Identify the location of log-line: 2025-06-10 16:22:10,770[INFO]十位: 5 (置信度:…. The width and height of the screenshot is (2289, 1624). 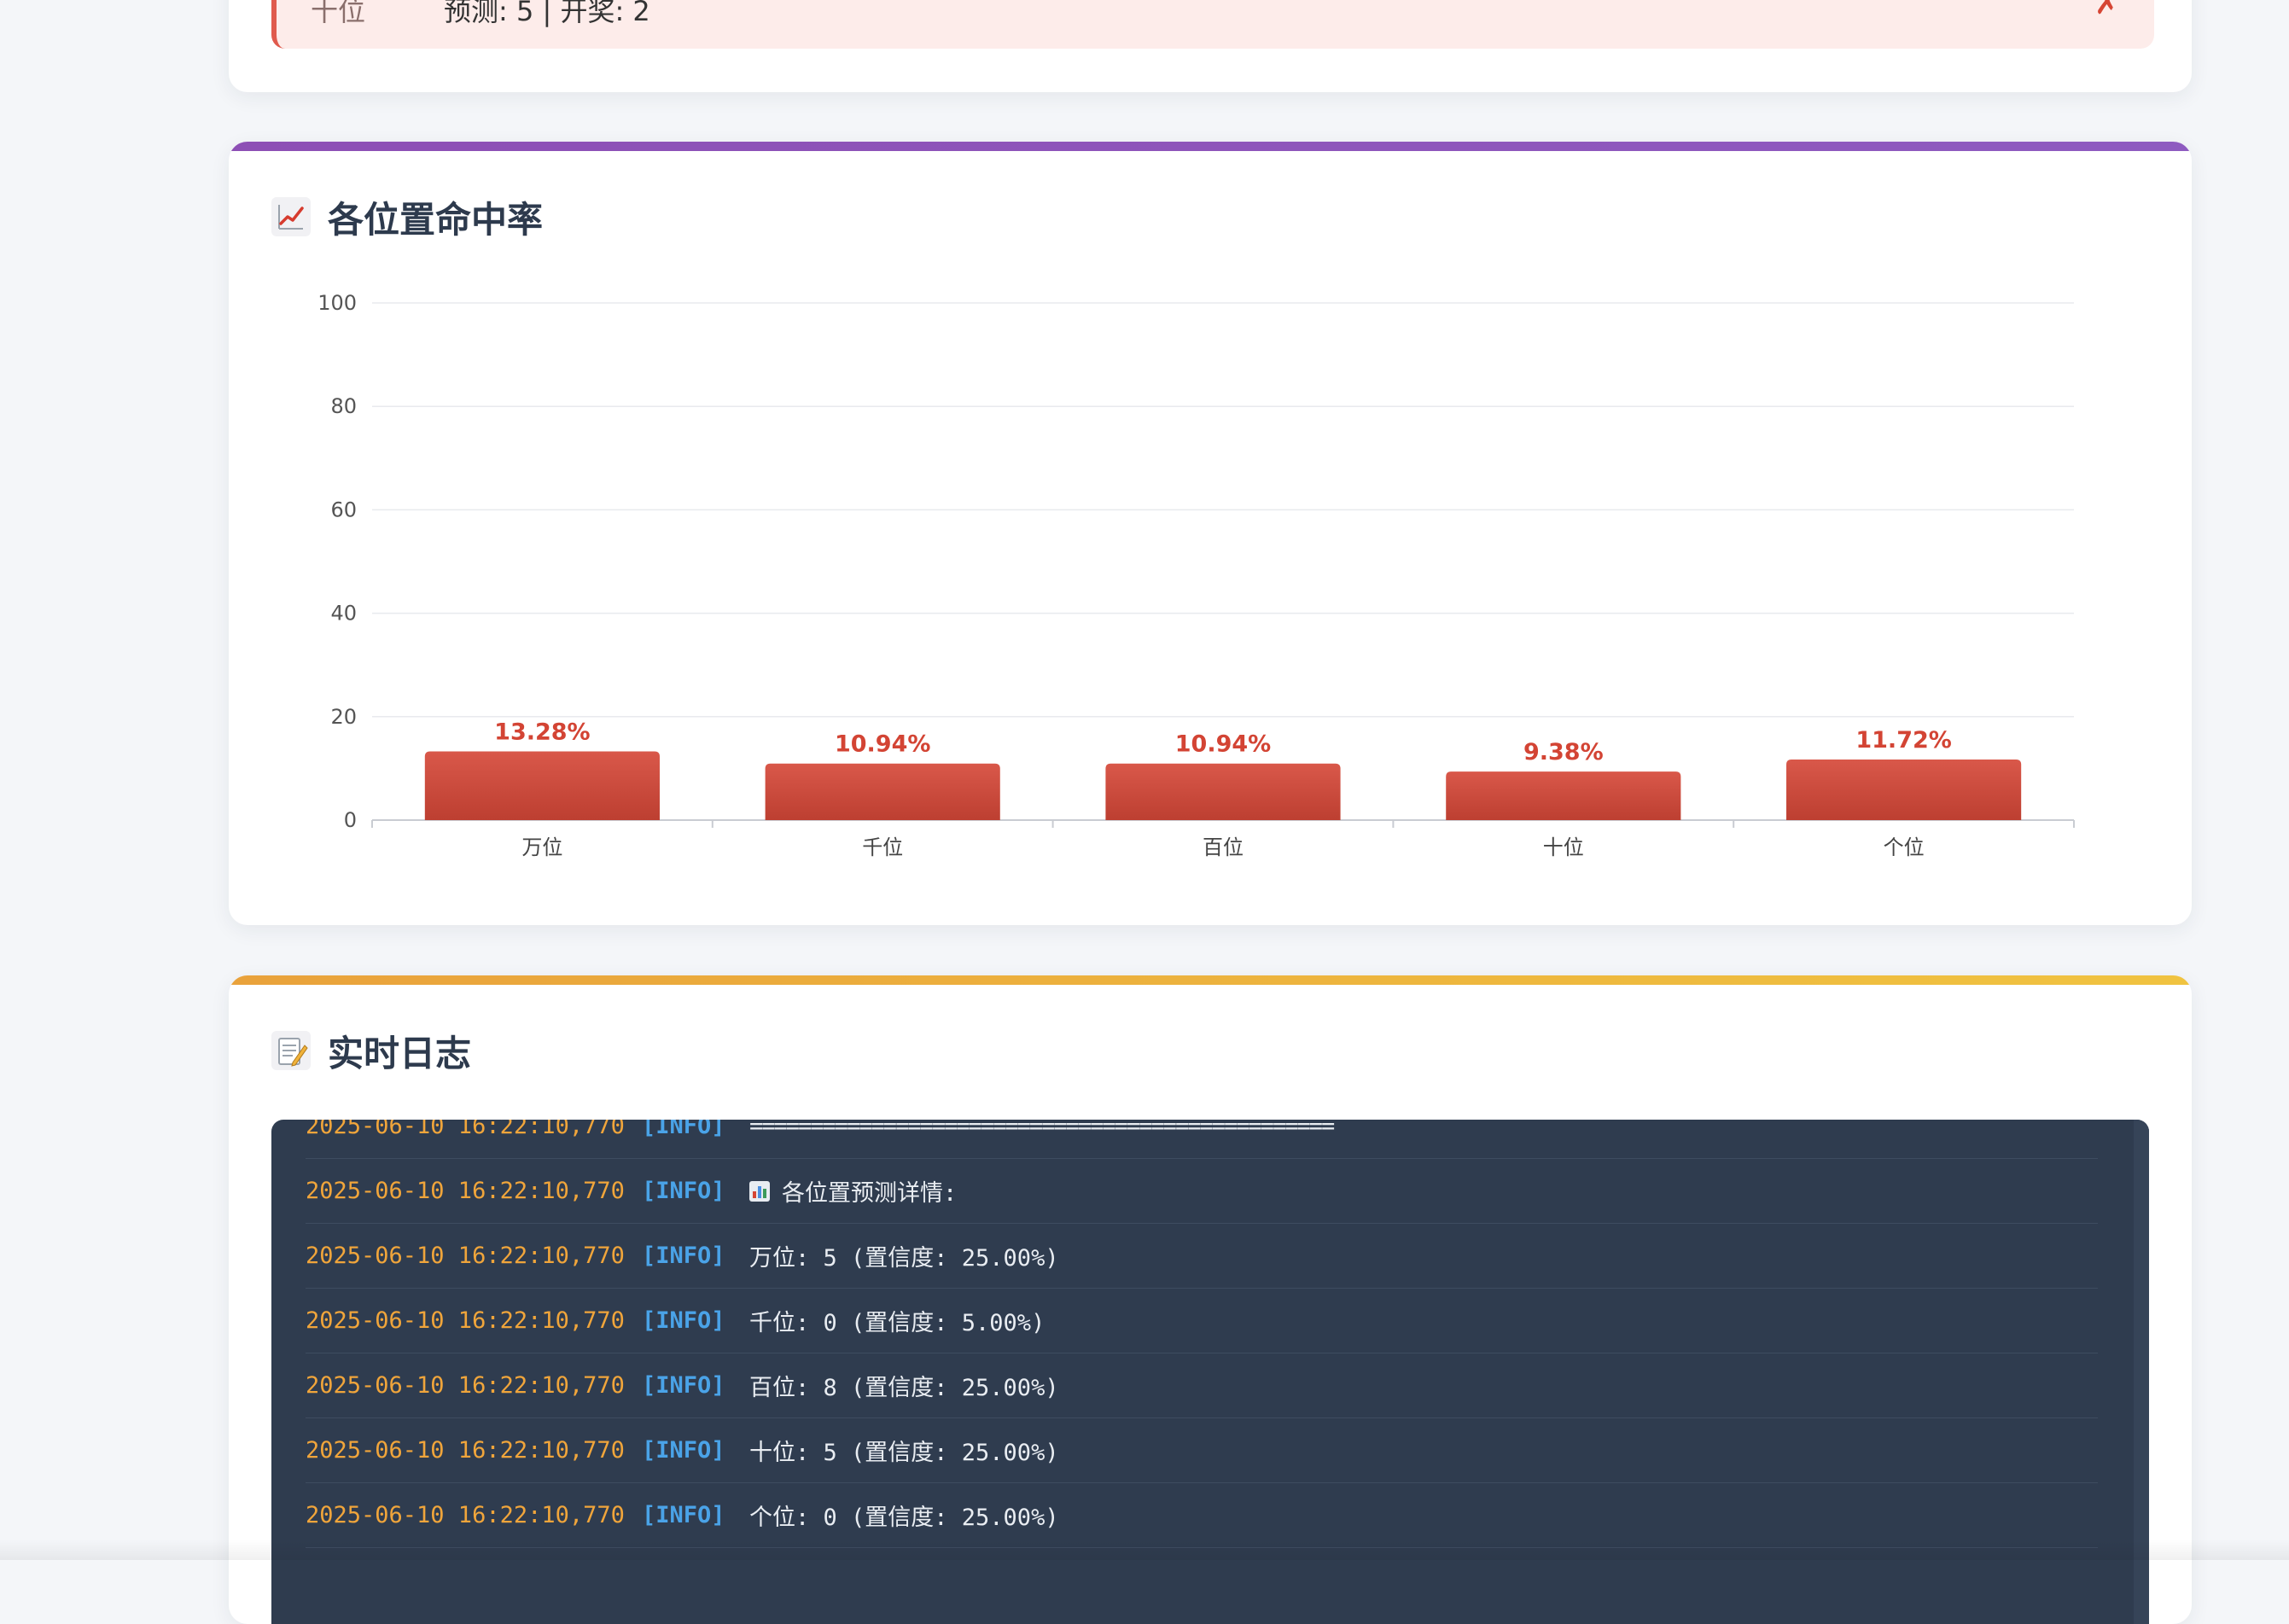
(1202, 1451).